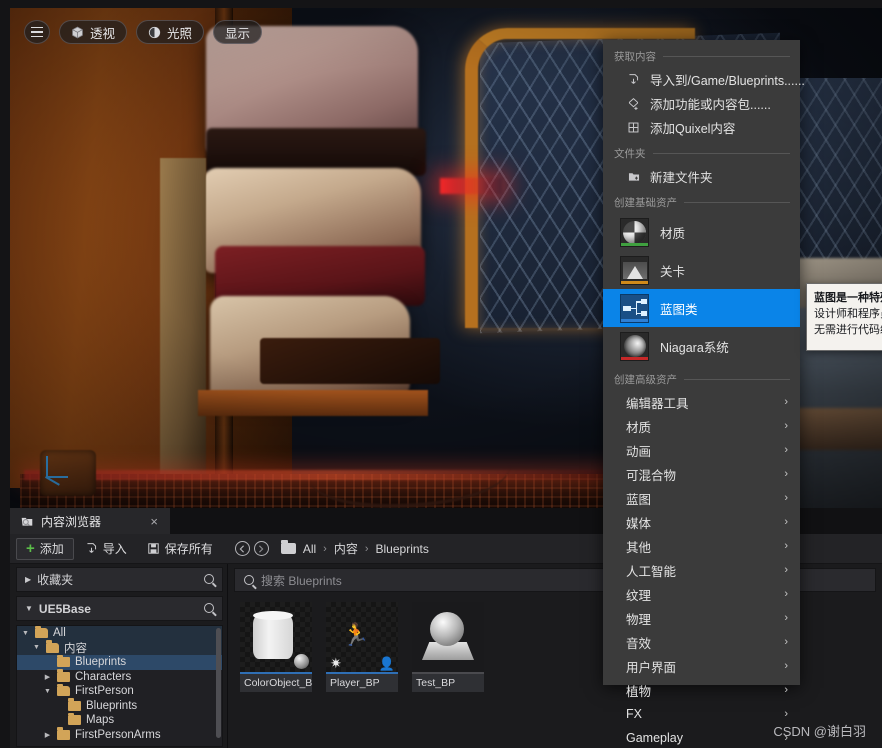 This screenshot has width=882, height=748. Describe the element at coordinates (119, 720) in the screenshot. I see `tree-node: Maps` at that location.